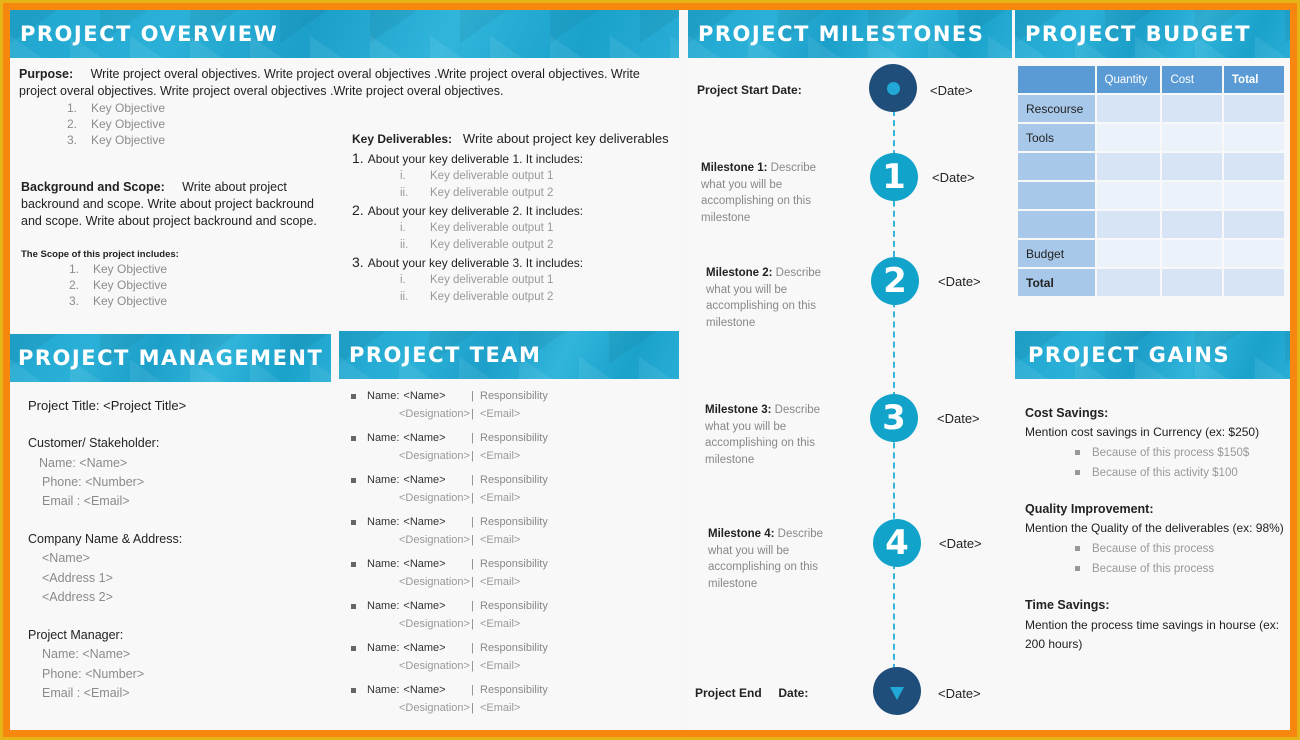  Describe the element at coordinates (1056, 79) in the screenshot. I see `budget-column-header` at that location.